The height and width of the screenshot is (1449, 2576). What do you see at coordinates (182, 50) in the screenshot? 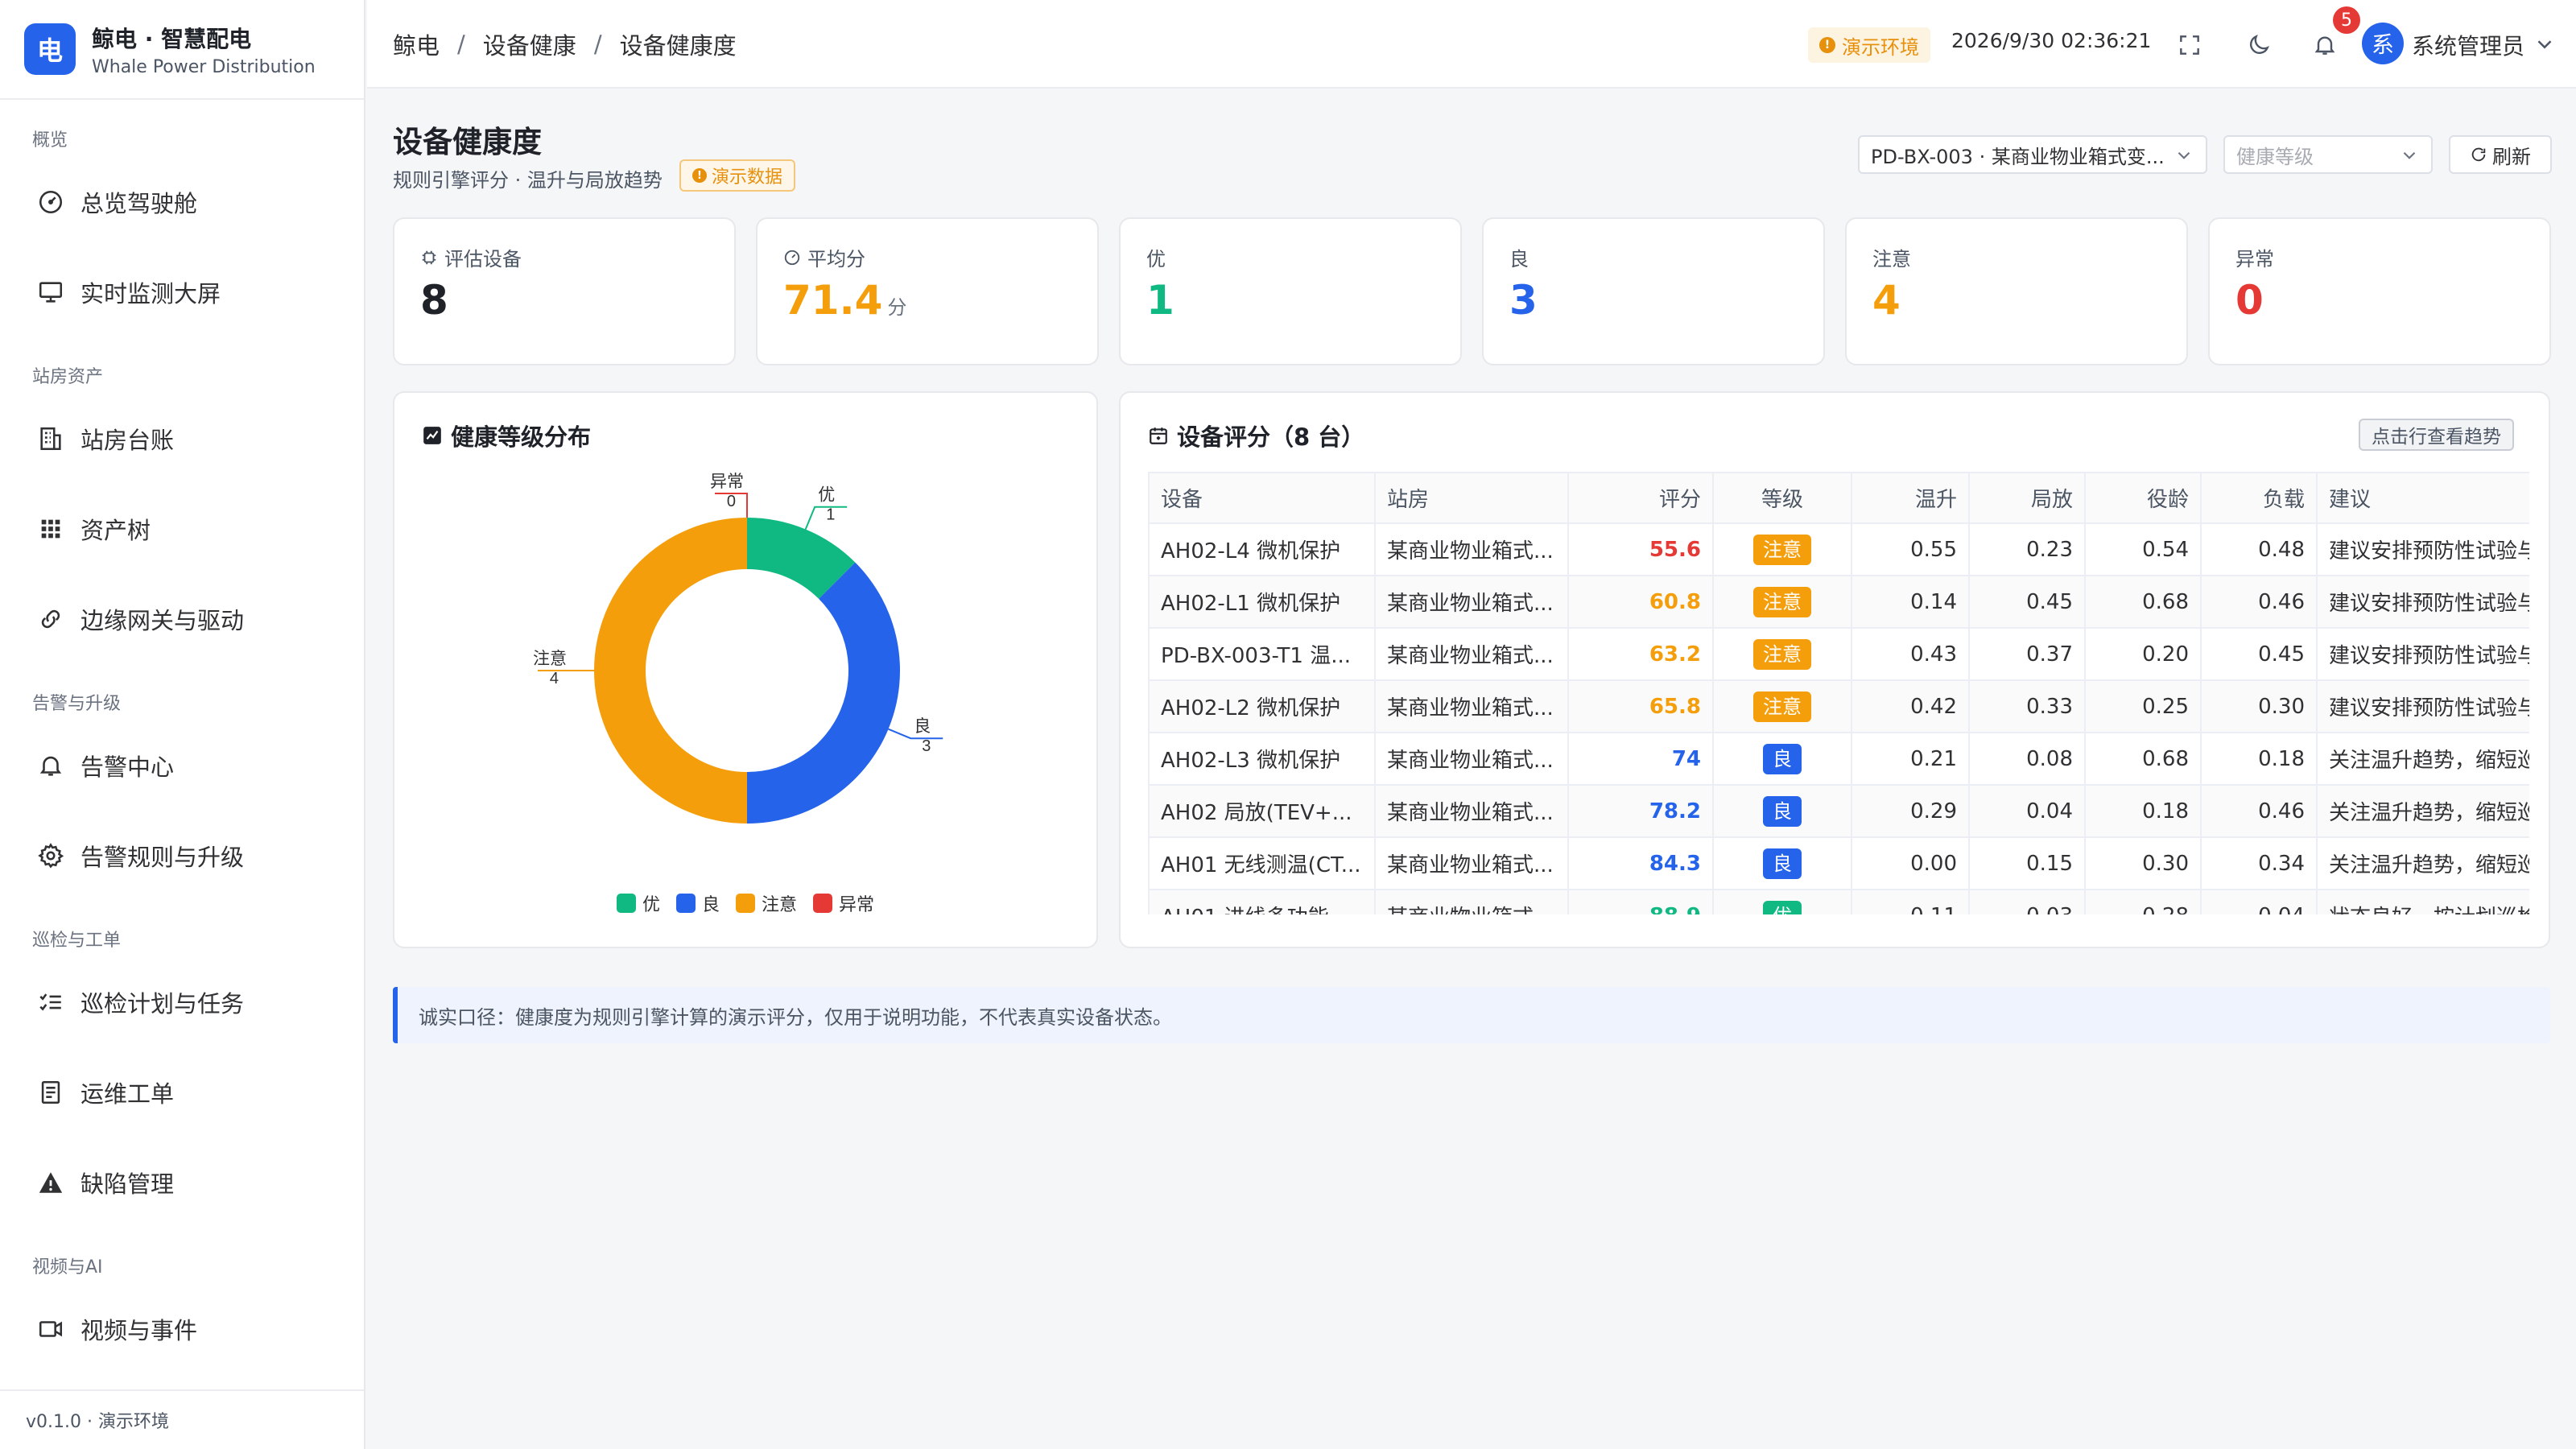
I see `brand: 电 鲸电 · 智慧配电 Whale Power Distribution` at bounding box center [182, 50].